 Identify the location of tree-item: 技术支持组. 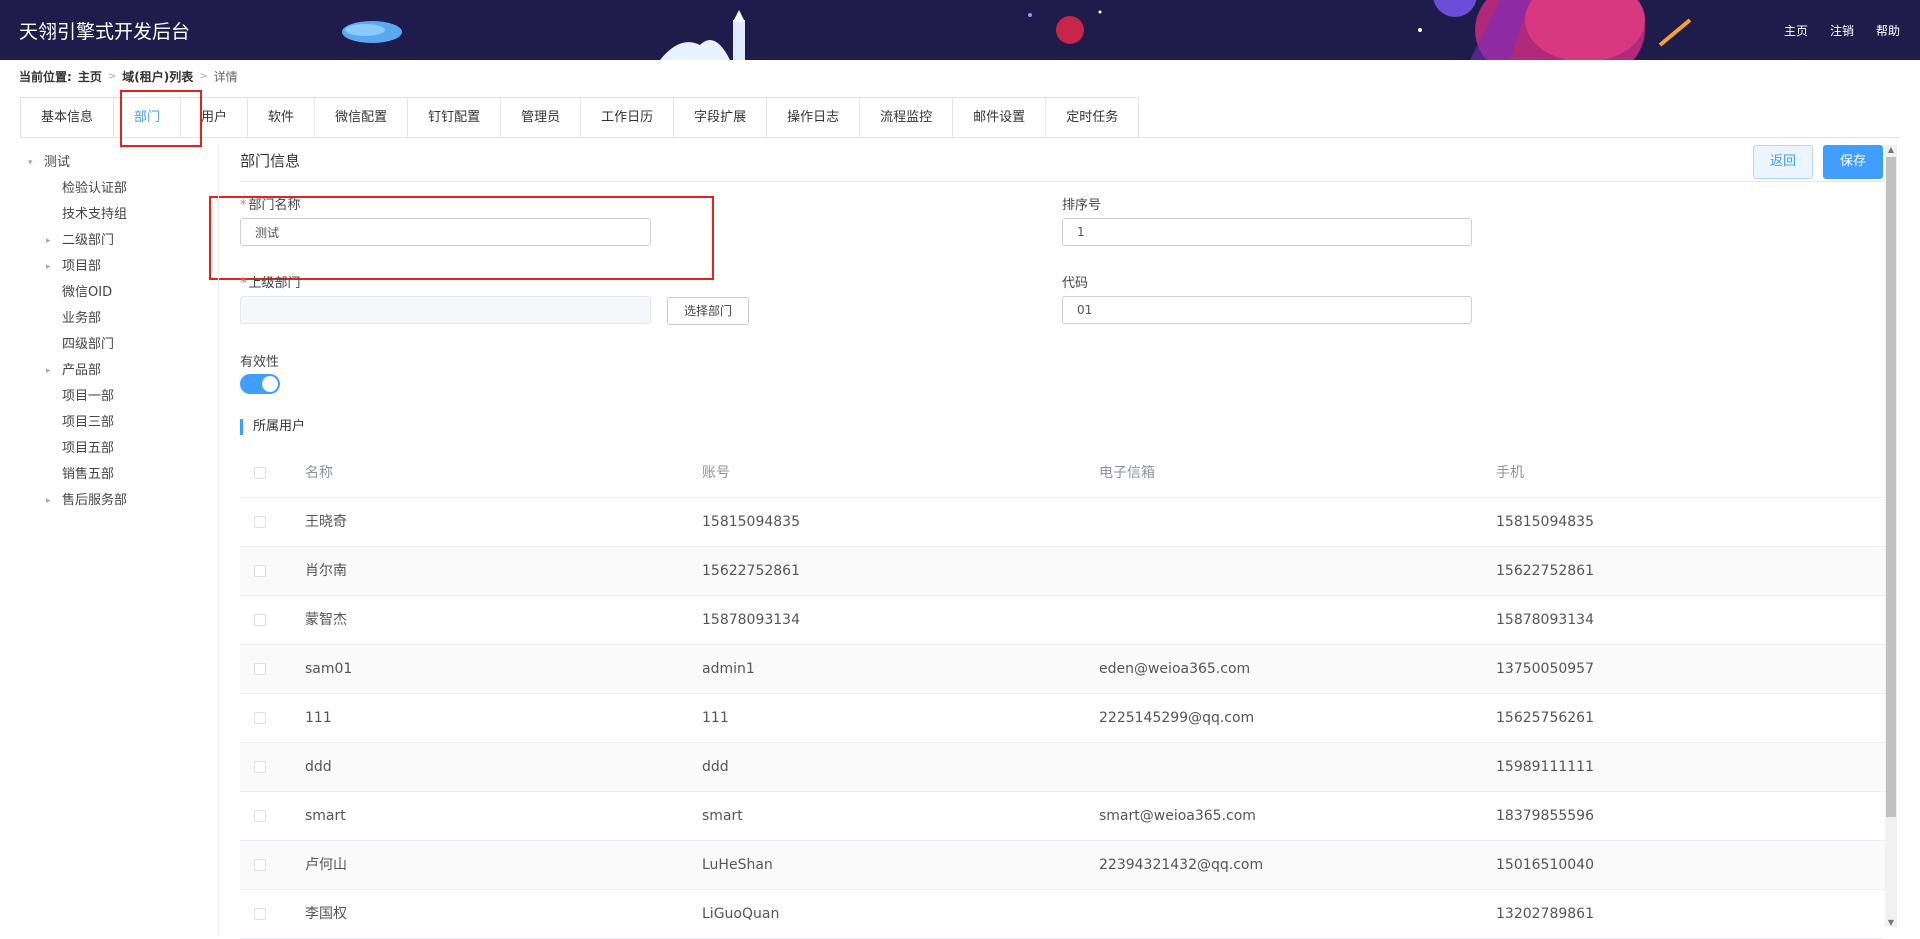
(117, 215).